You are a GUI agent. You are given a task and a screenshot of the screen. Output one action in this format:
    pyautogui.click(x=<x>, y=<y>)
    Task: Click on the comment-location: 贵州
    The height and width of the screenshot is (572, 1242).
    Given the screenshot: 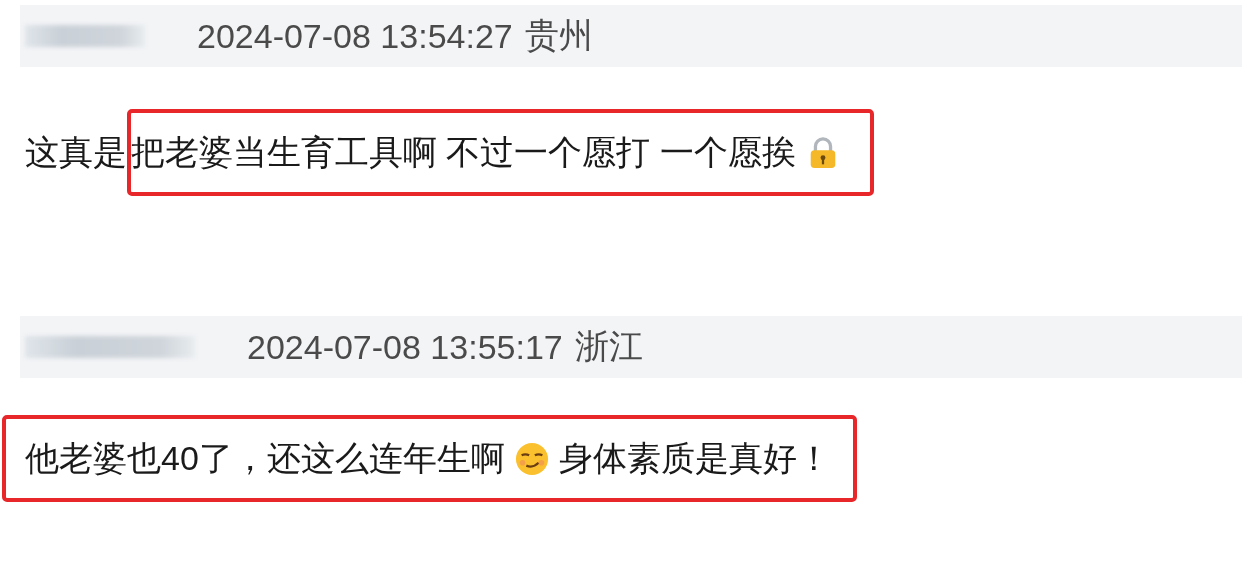 What is the action you would take?
    pyautogui.click(x=558, y=35)
    